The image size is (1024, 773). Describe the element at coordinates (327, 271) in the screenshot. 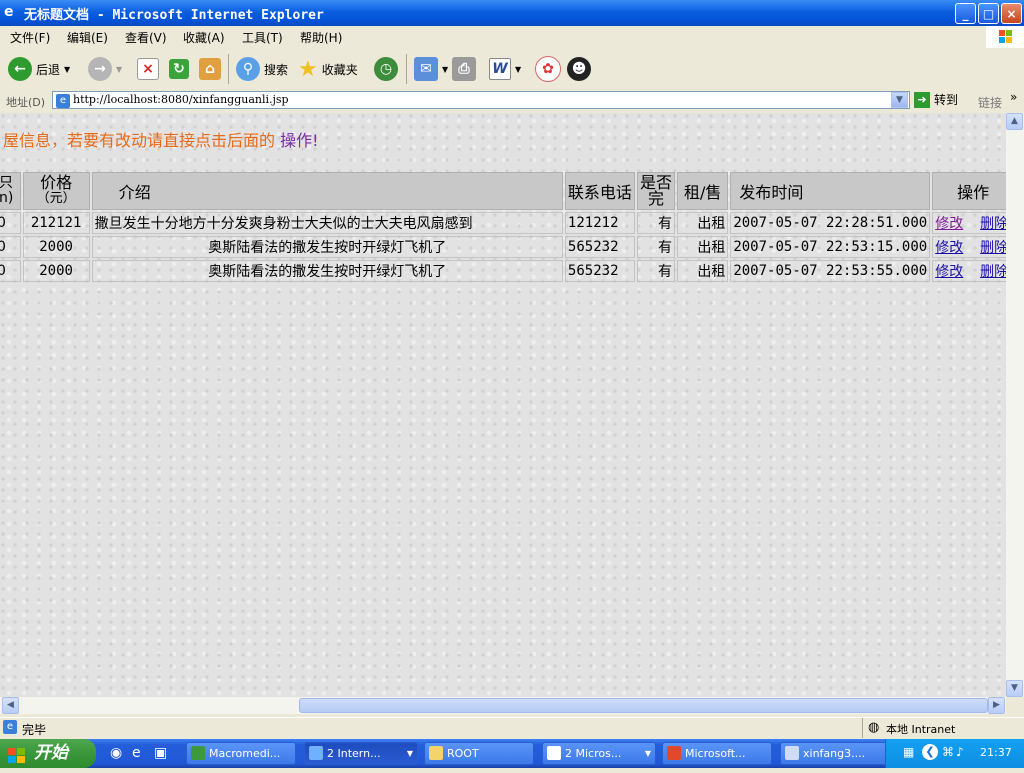

I see `cell-intro: 奥斯陆看法的撒发生按时开绿灯飞机了` at that location.